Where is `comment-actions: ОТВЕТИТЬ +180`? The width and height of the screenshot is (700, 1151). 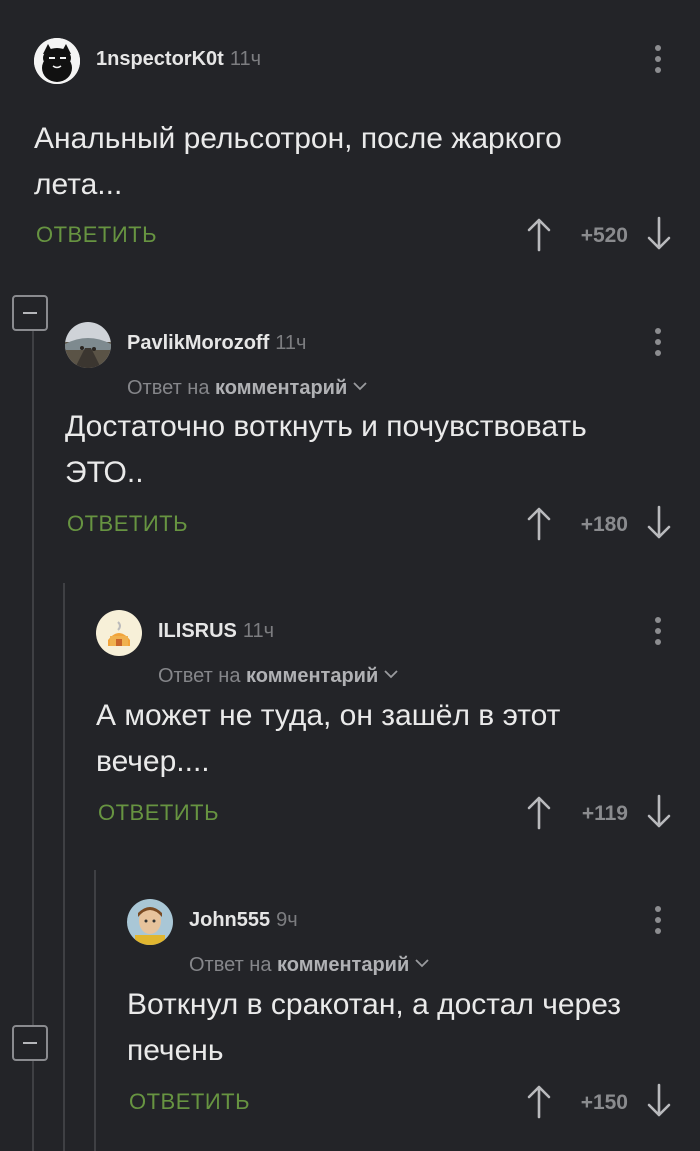
comment-actions: ОТВЕТИТЬ +180 is located at coordinates (382, 525).